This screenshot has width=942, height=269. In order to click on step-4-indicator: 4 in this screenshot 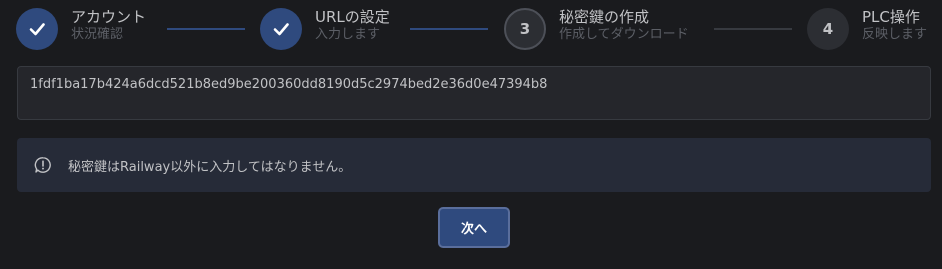, I will do `click(828, 29)`.